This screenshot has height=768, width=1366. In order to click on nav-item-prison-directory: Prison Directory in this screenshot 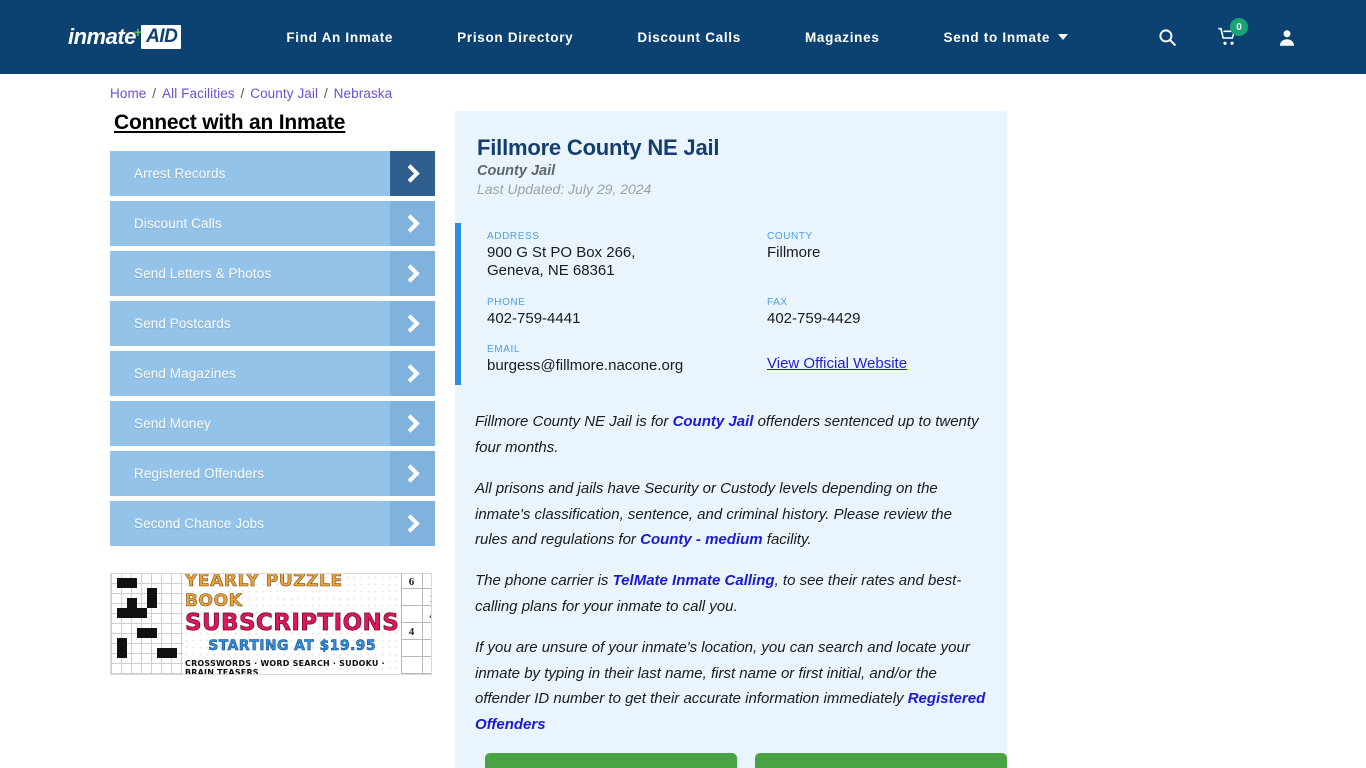, I will do `click(515, 37)`.